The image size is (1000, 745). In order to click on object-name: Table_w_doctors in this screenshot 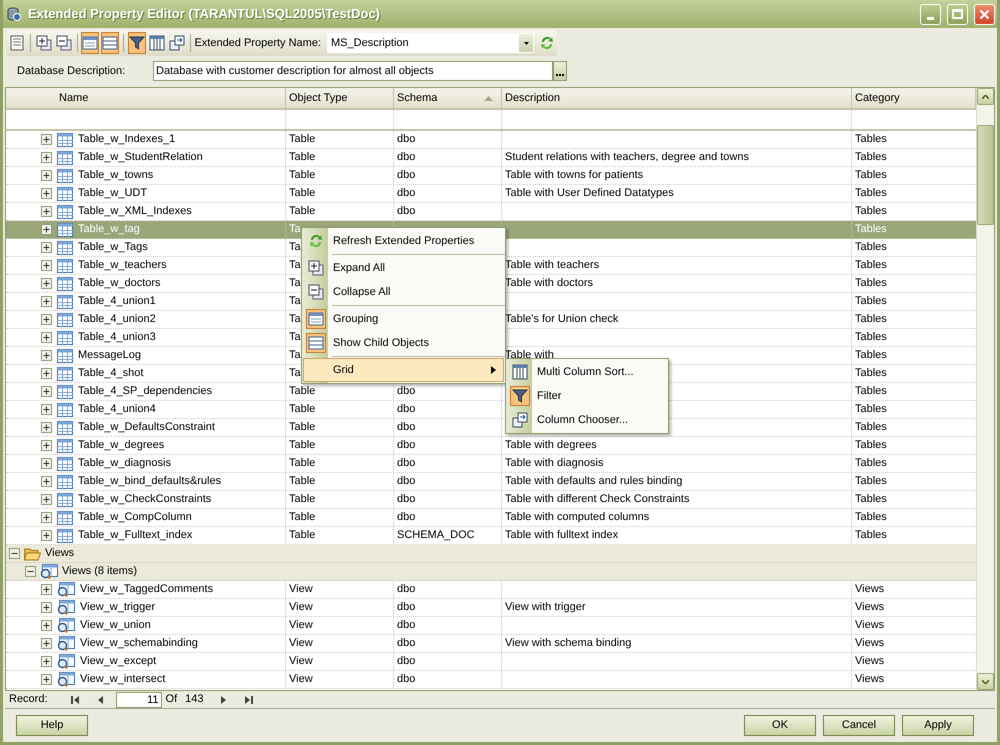, I will do `click(119, 284)`.